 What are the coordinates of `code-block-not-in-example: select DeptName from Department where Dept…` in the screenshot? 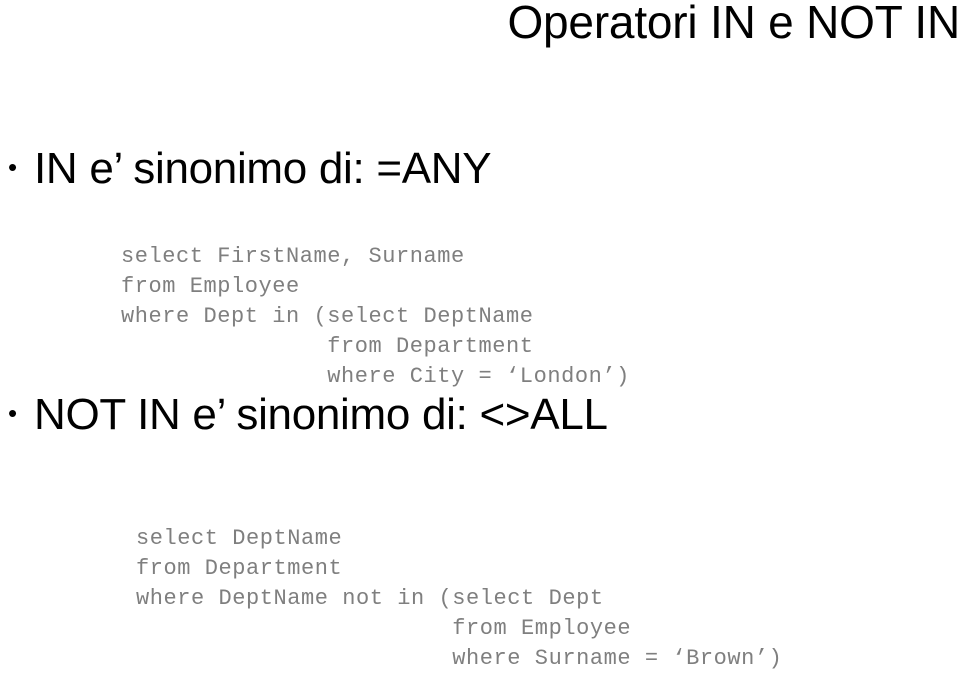 It's located at (459, 599).